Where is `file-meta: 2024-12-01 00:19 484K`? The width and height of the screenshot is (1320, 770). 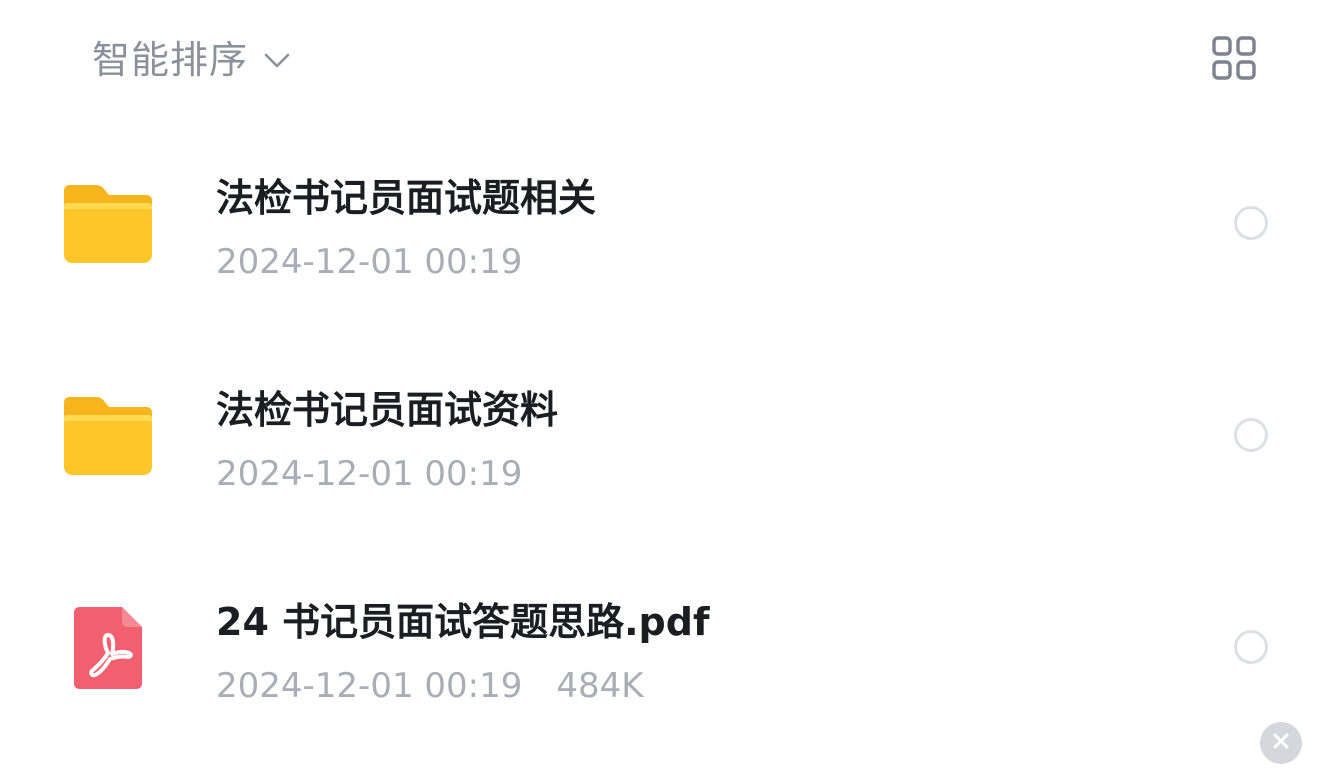 file-meta: 2024-12-01 00:19 484K is located at coordinates (430, 686).